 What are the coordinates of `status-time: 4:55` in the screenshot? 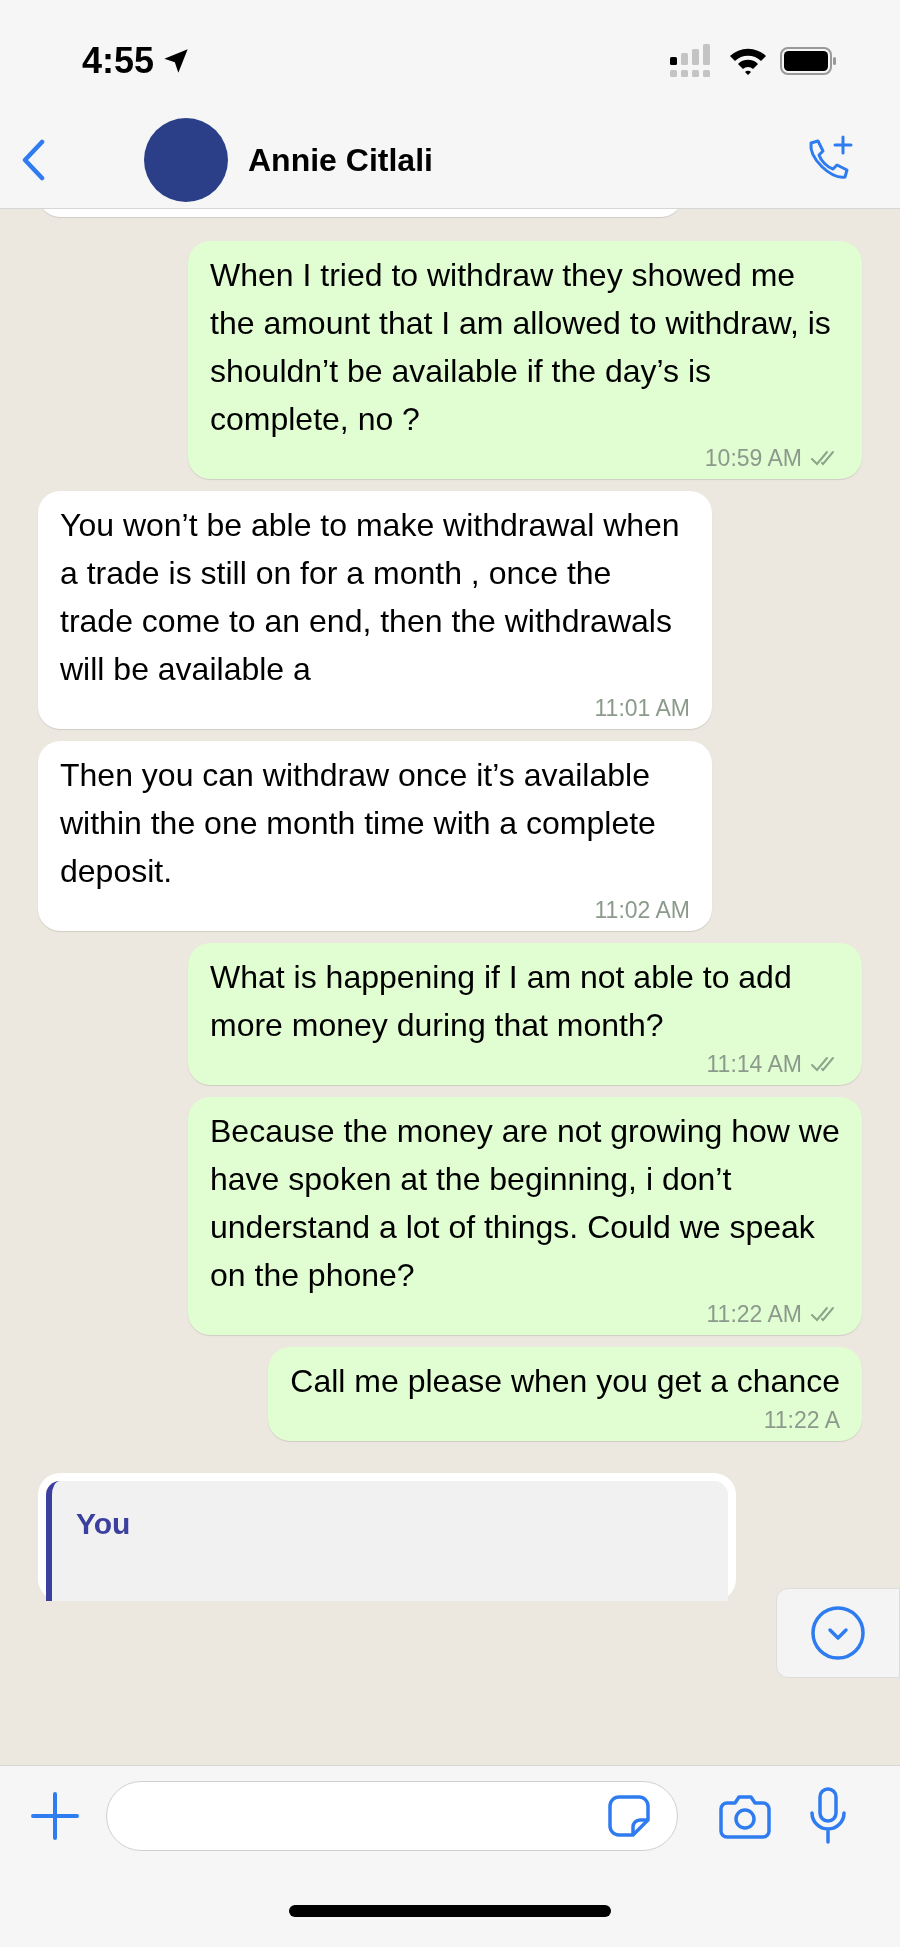 It's located at (118, 61).